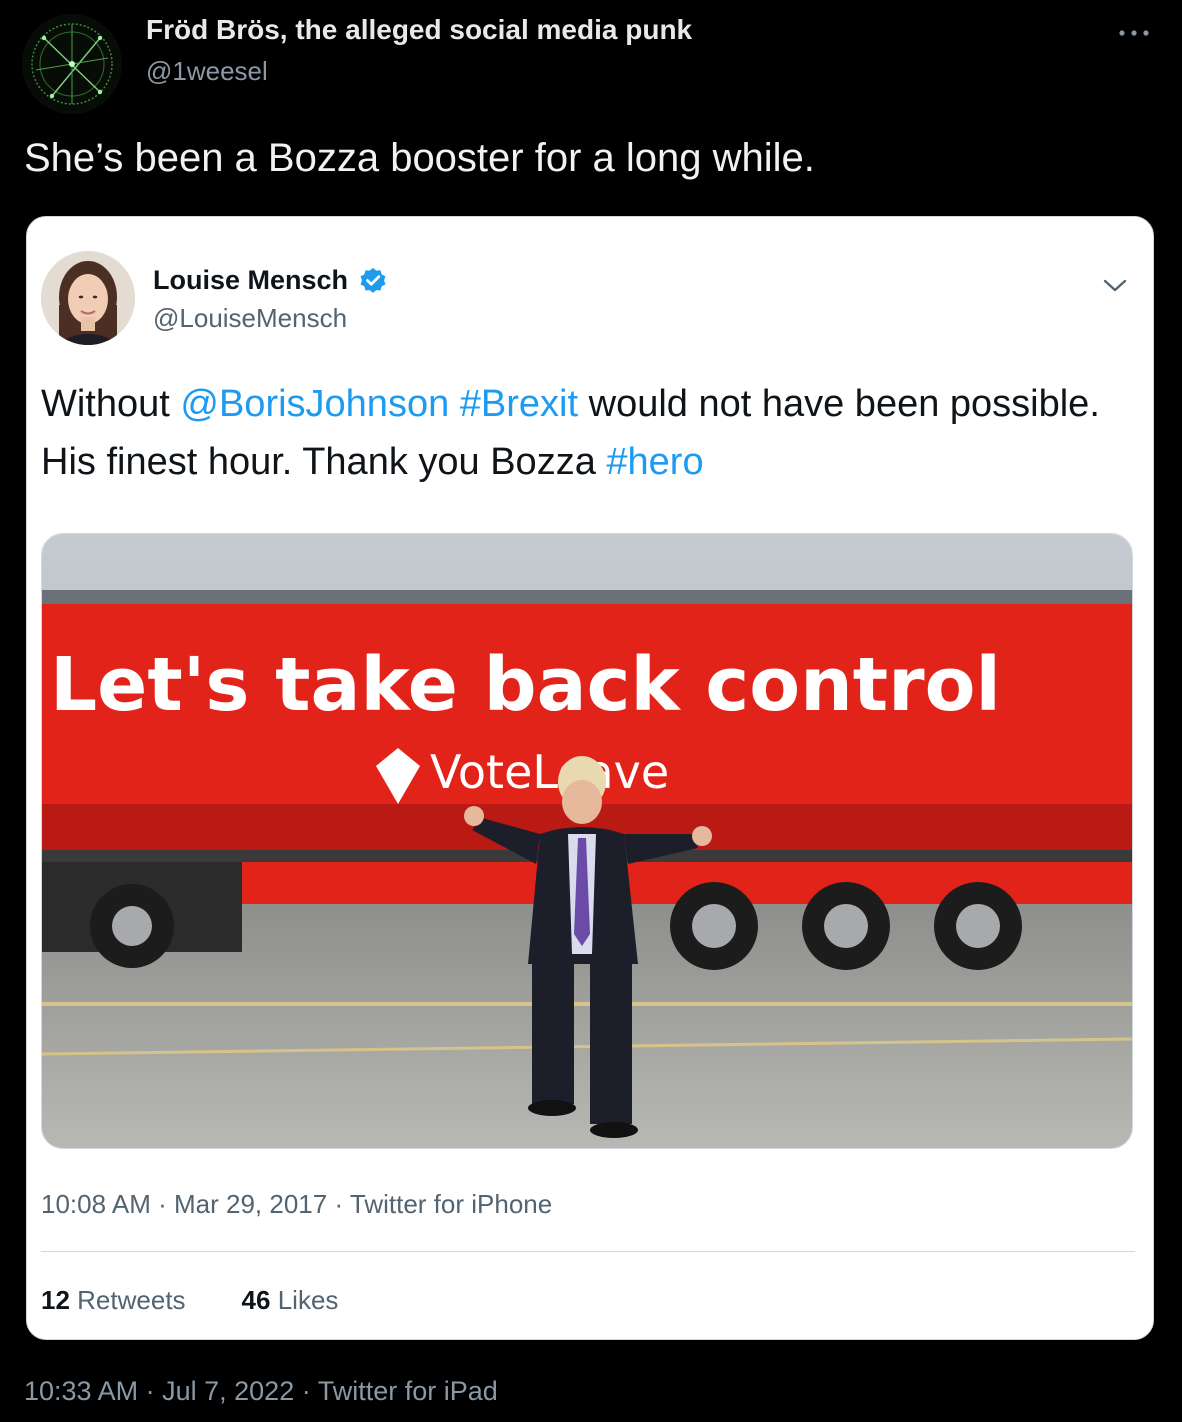  Describe the element at coordinates (419, 30) in the screenshot. I see `author-name: Fröd Brös, the alleged social media punk` at that location.